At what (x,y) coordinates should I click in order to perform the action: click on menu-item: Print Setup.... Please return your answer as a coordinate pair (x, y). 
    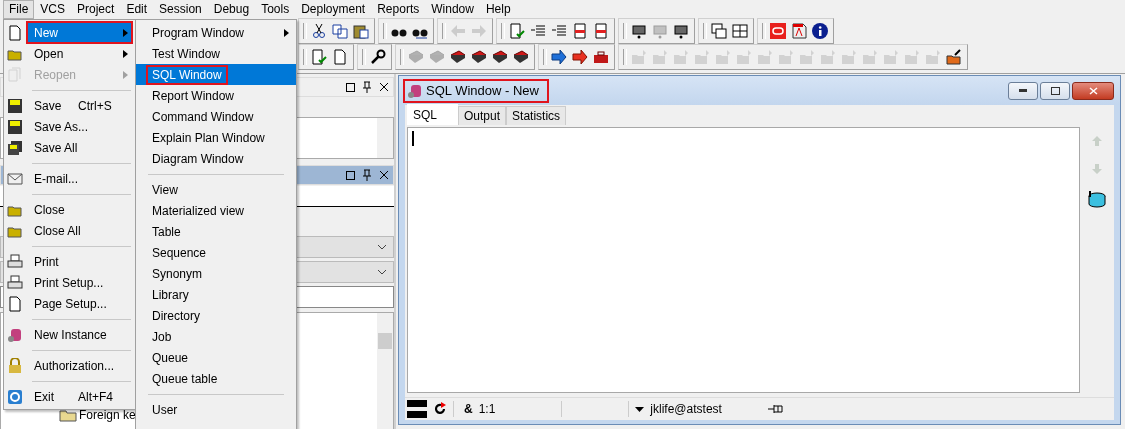
    Looking at the image, I should click on (79, 282).